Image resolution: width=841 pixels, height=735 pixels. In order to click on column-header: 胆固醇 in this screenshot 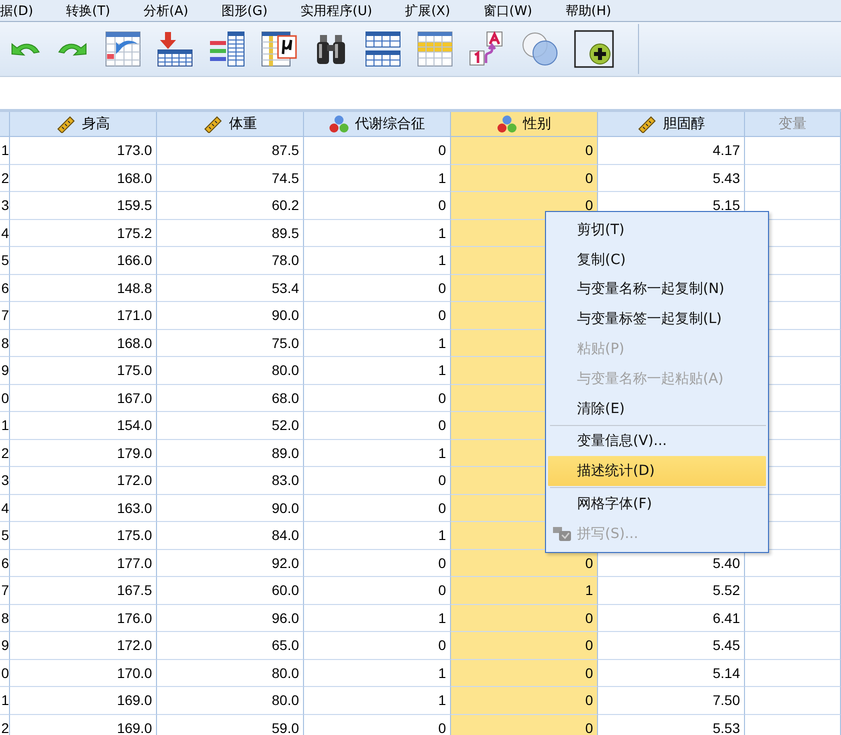, I will do `click(671, 124)`.